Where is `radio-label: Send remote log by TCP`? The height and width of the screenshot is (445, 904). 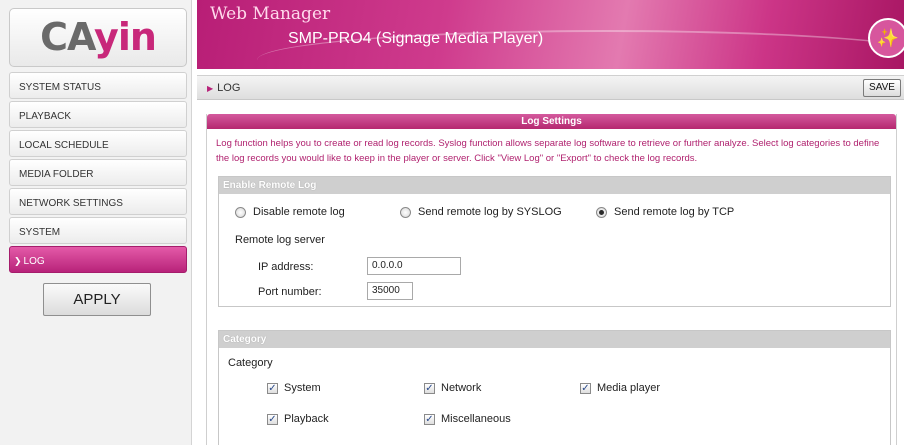
radio-label: Send remote log by TCP is located at coordinates (674, 212).